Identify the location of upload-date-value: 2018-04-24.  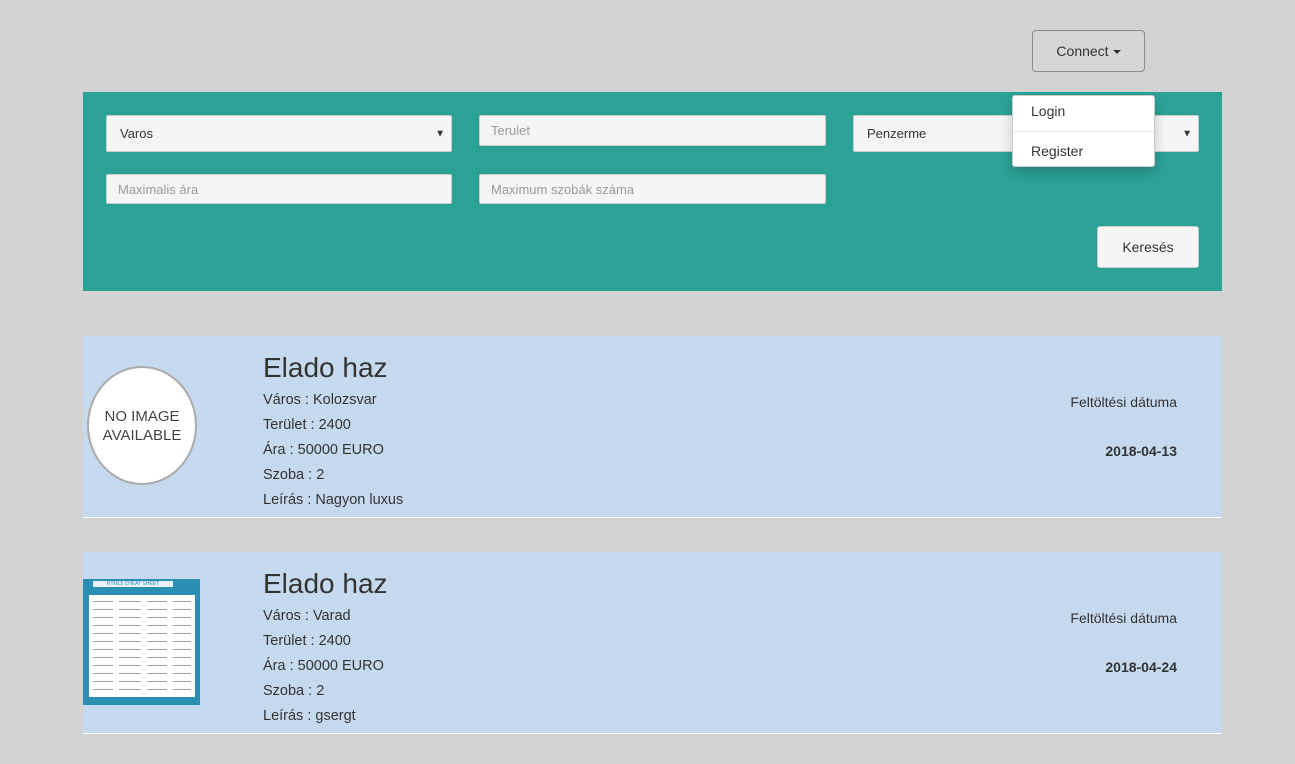
(1141, 667).